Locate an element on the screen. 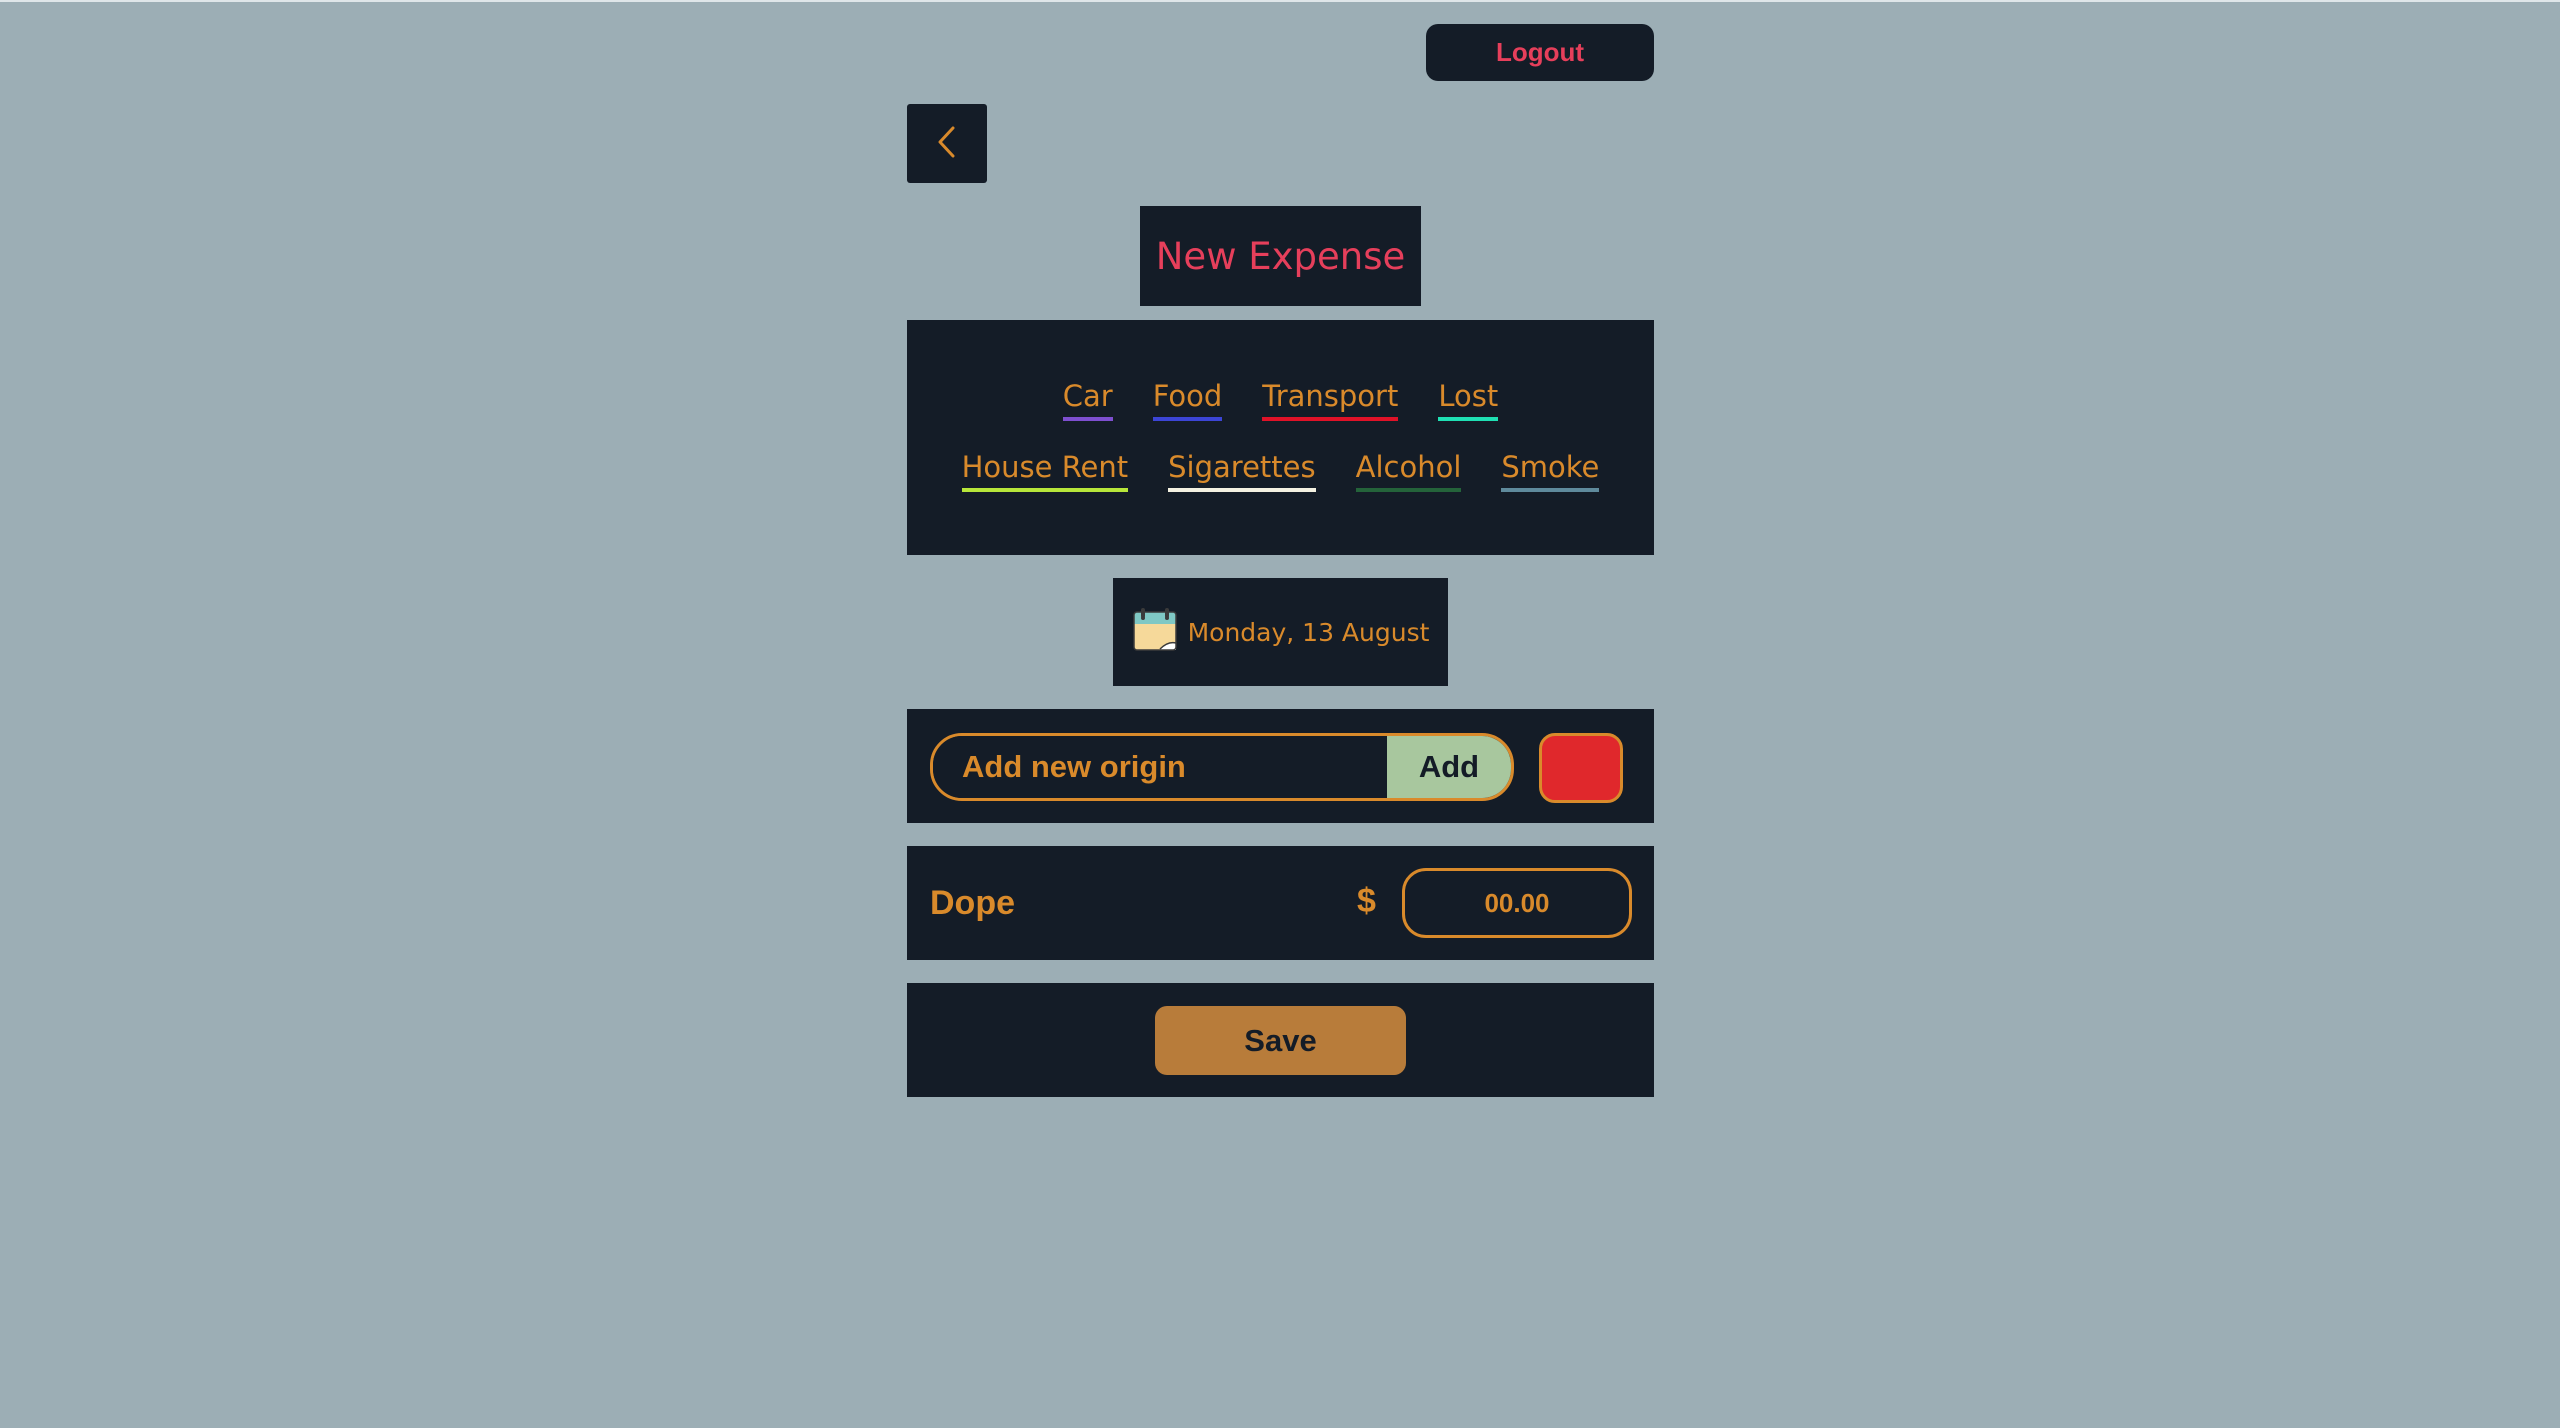 The image size is (2560, 1428). origin-panel: Add is located at coordinates (1280, 766).